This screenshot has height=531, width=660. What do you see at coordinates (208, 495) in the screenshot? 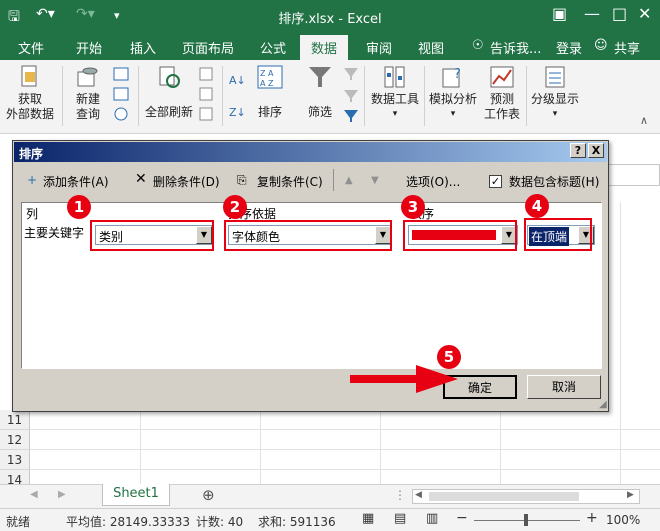
I see `add-sheet-icon: ⊕` at bounding box center [208, 495].